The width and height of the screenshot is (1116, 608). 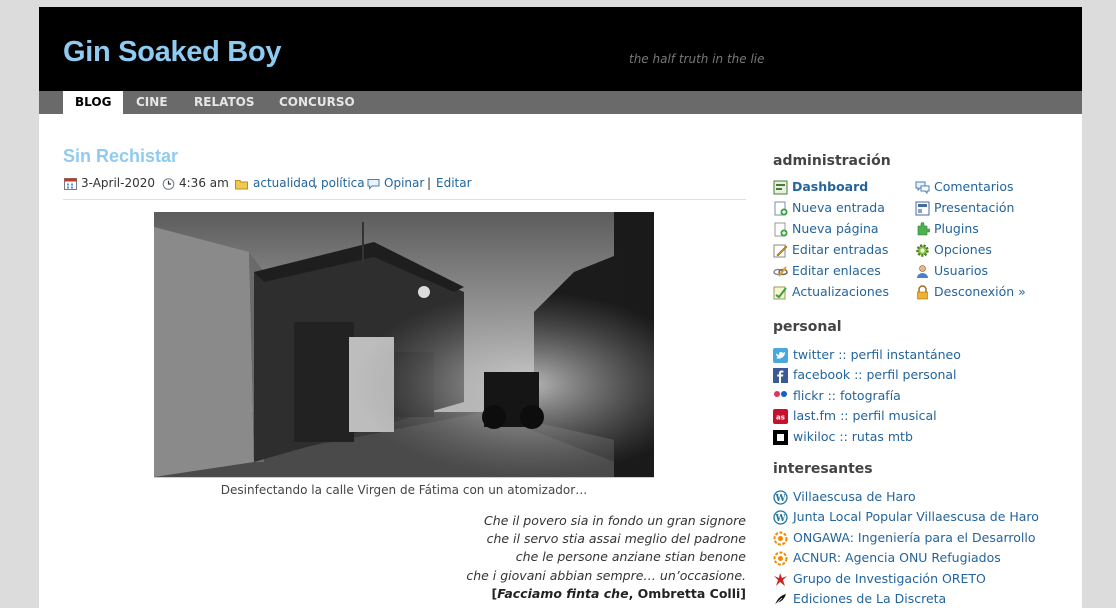 What do you see at coordinates (687, 593) in the screenshot?
I see `quote-attrib-rest: , Ombretta Colli]` at bounding box center [687, 593].